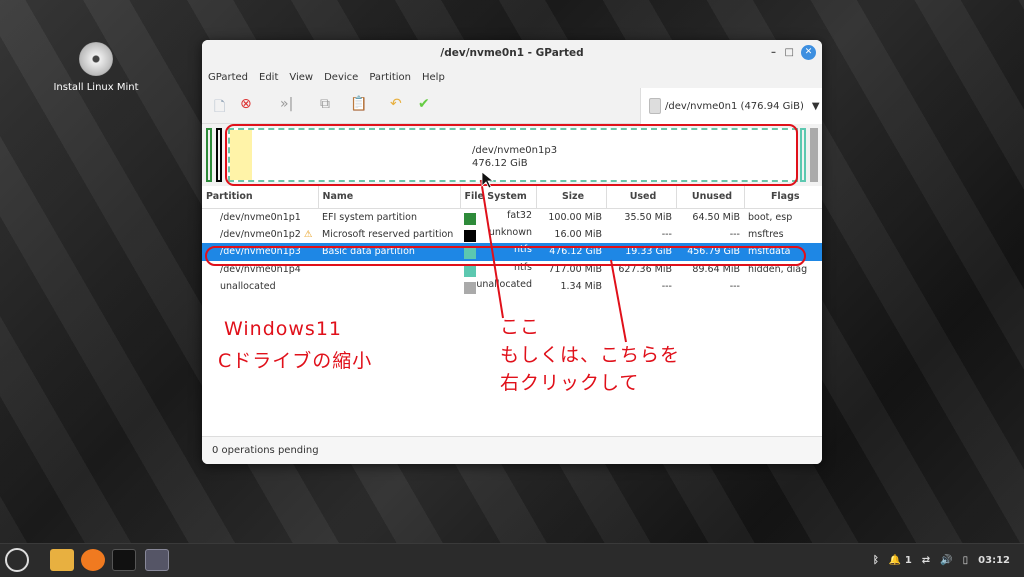 The width and height of the screenshot is (1024, 577). I want to click on terminal-icon, so click(124, 560).